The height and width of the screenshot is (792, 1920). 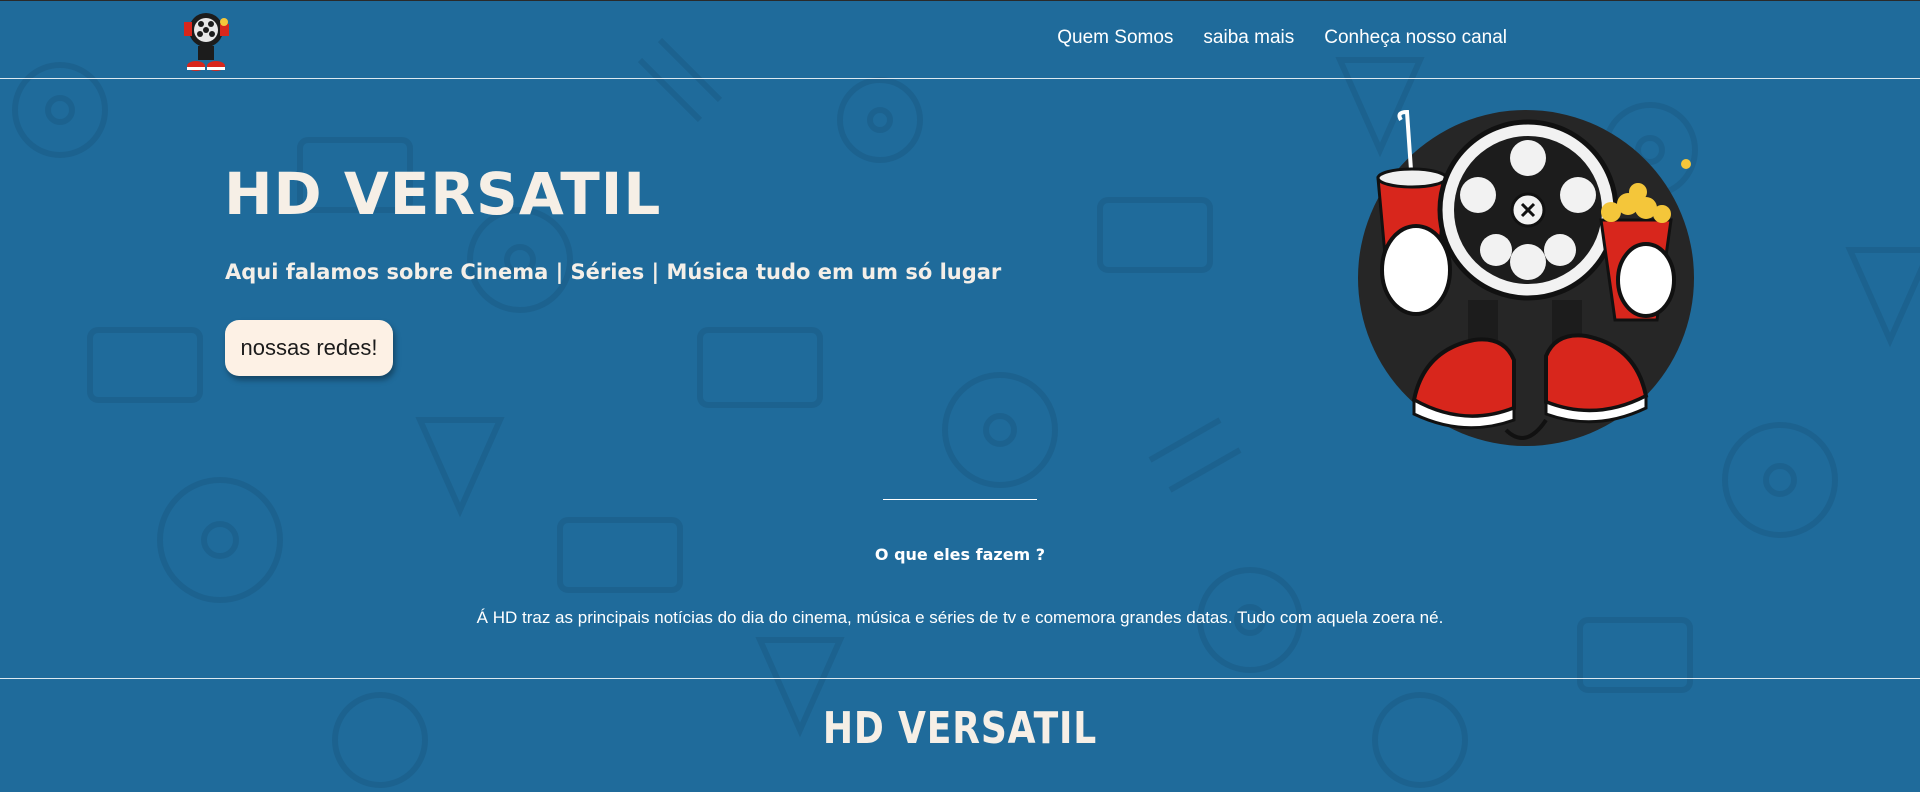 What do you see at coordinates (1248, 38) in the screenshot?
I see `nav-saiba-mais: saiba mais` at bounding box center [1248, 38].